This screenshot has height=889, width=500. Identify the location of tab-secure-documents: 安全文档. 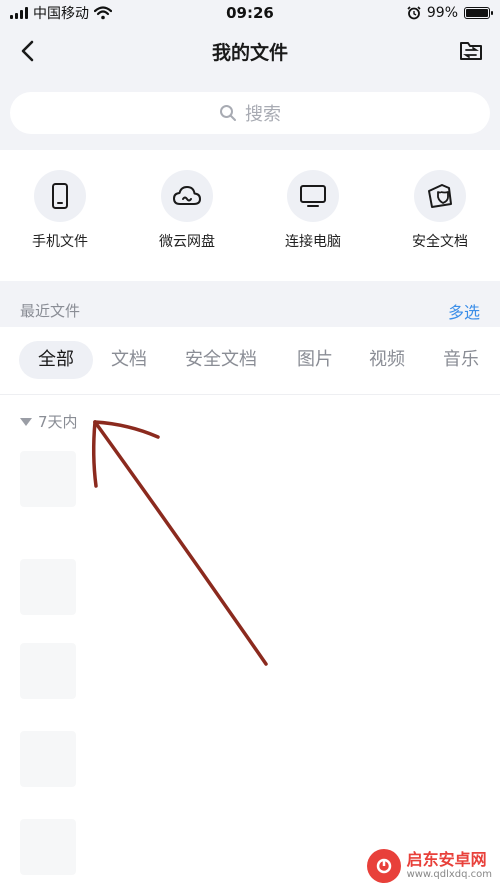
(221, 360).